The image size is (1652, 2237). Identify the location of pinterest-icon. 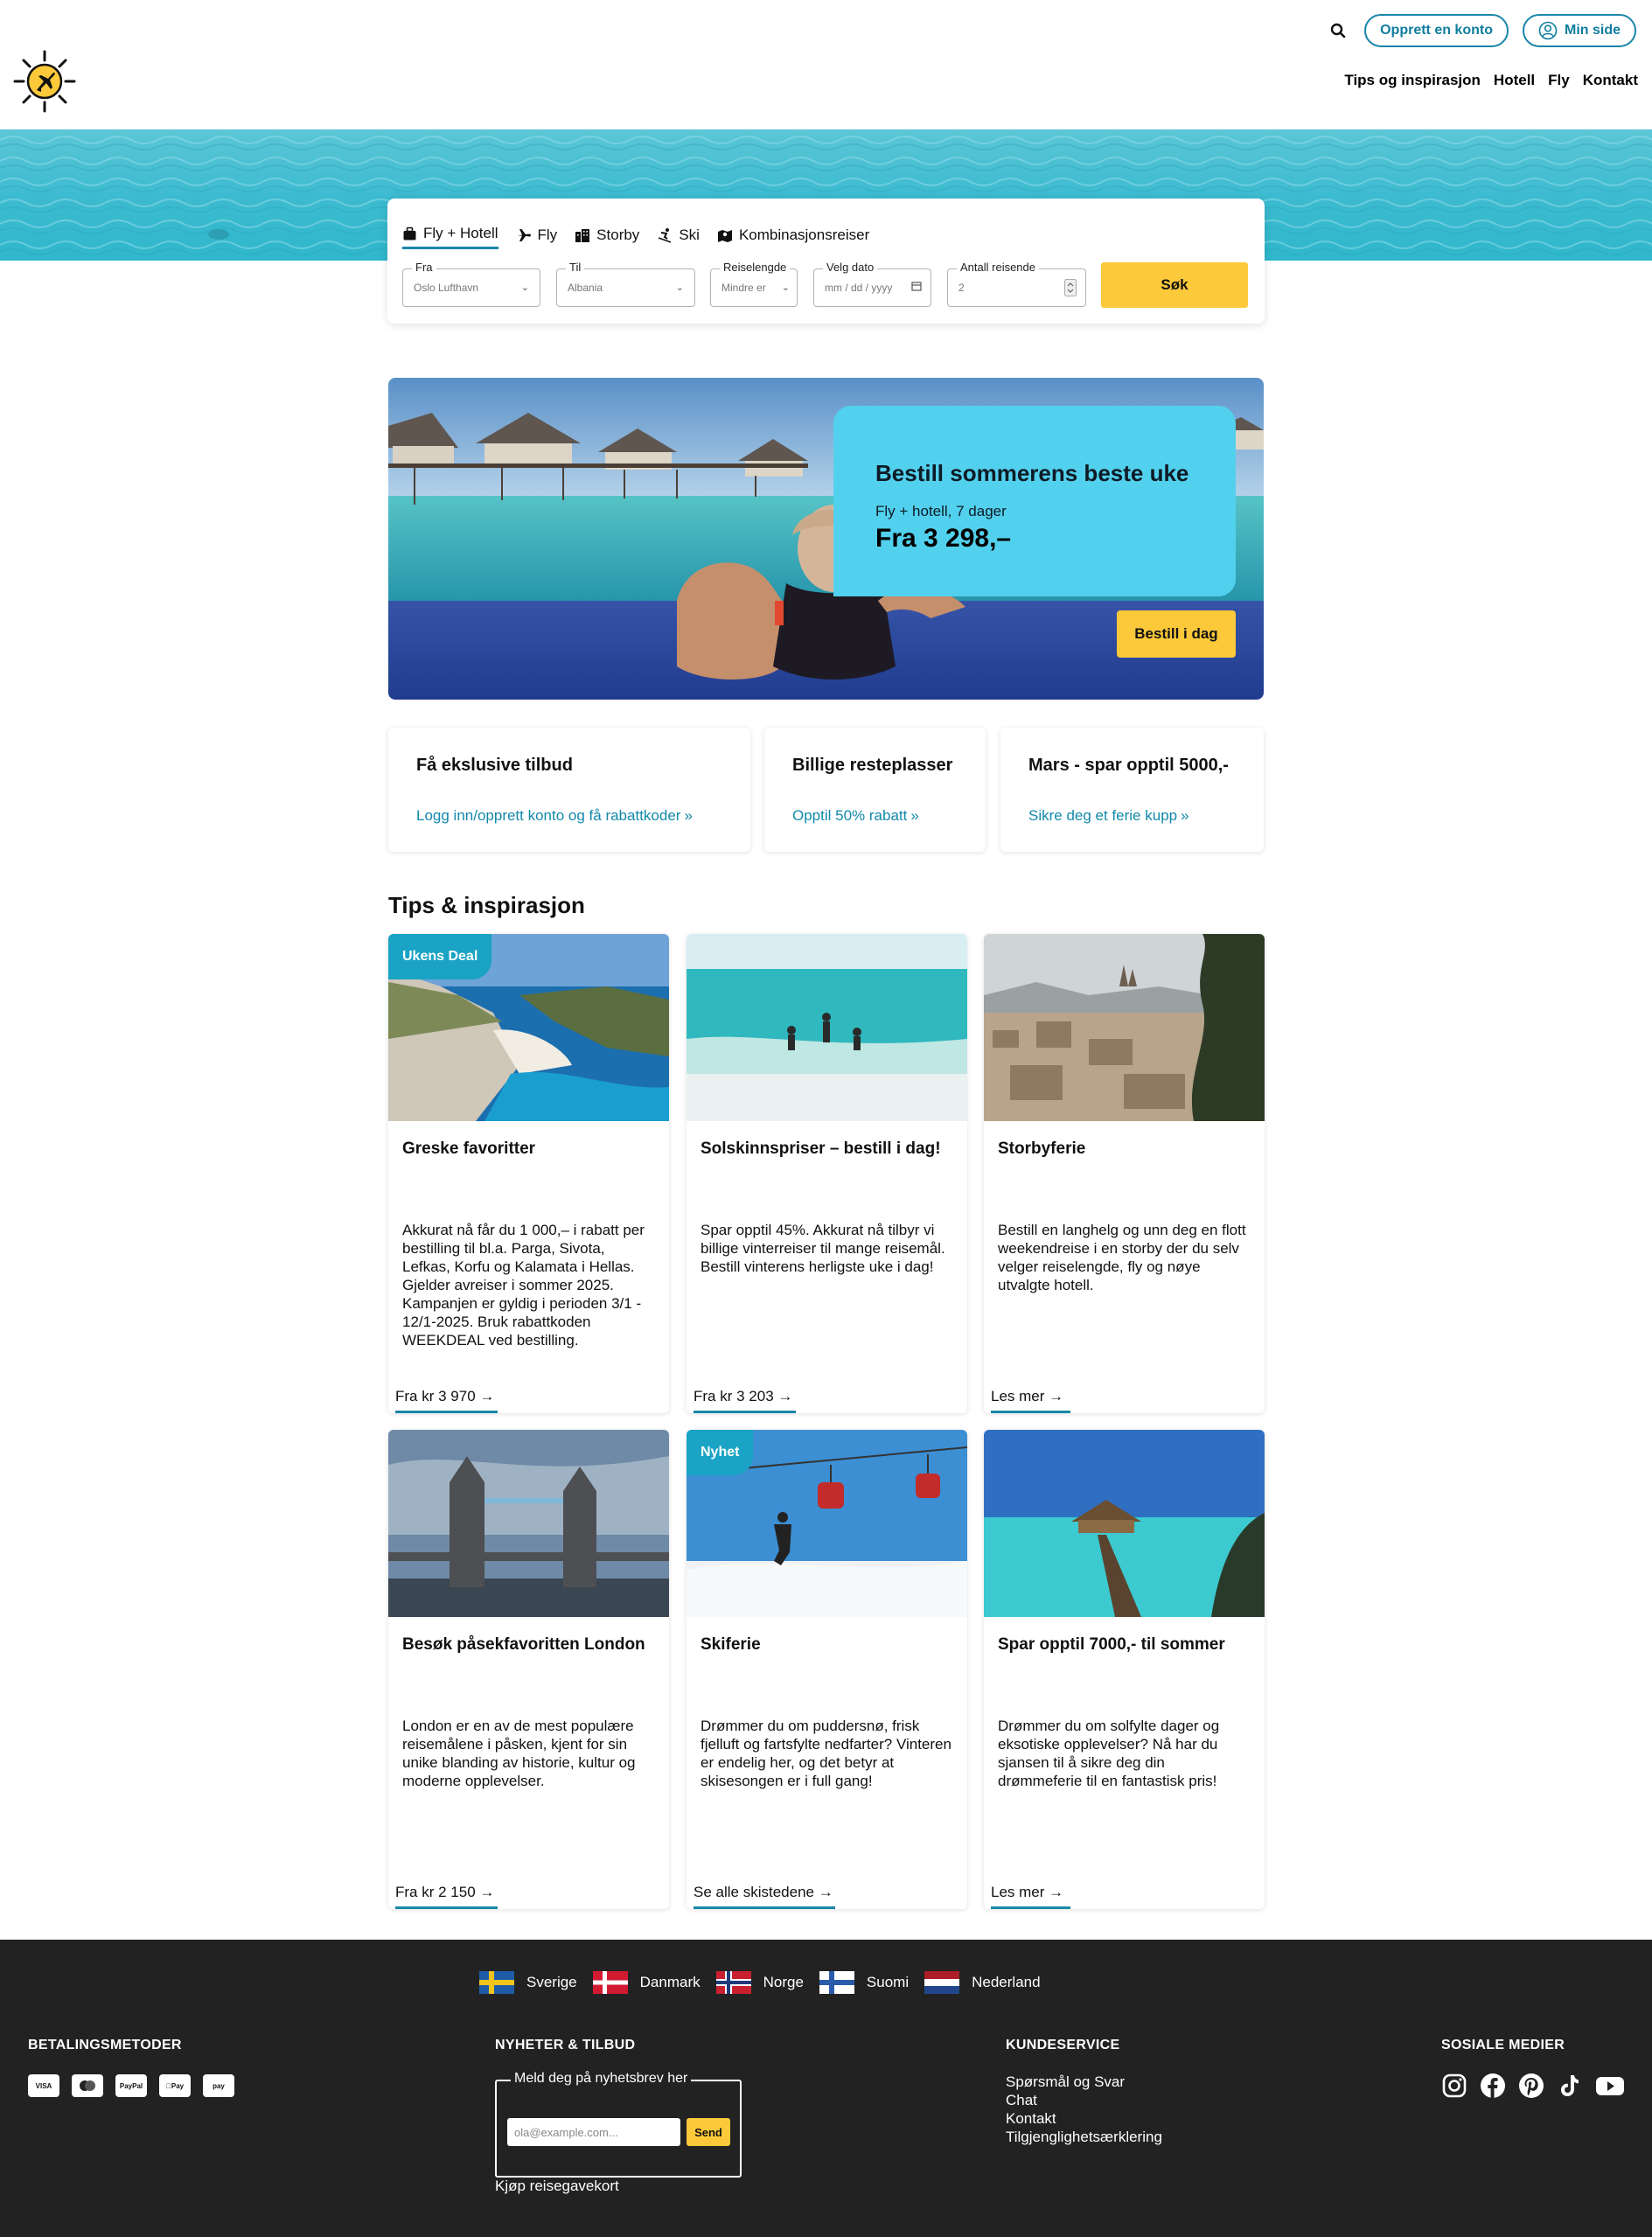
(1531, 2086).